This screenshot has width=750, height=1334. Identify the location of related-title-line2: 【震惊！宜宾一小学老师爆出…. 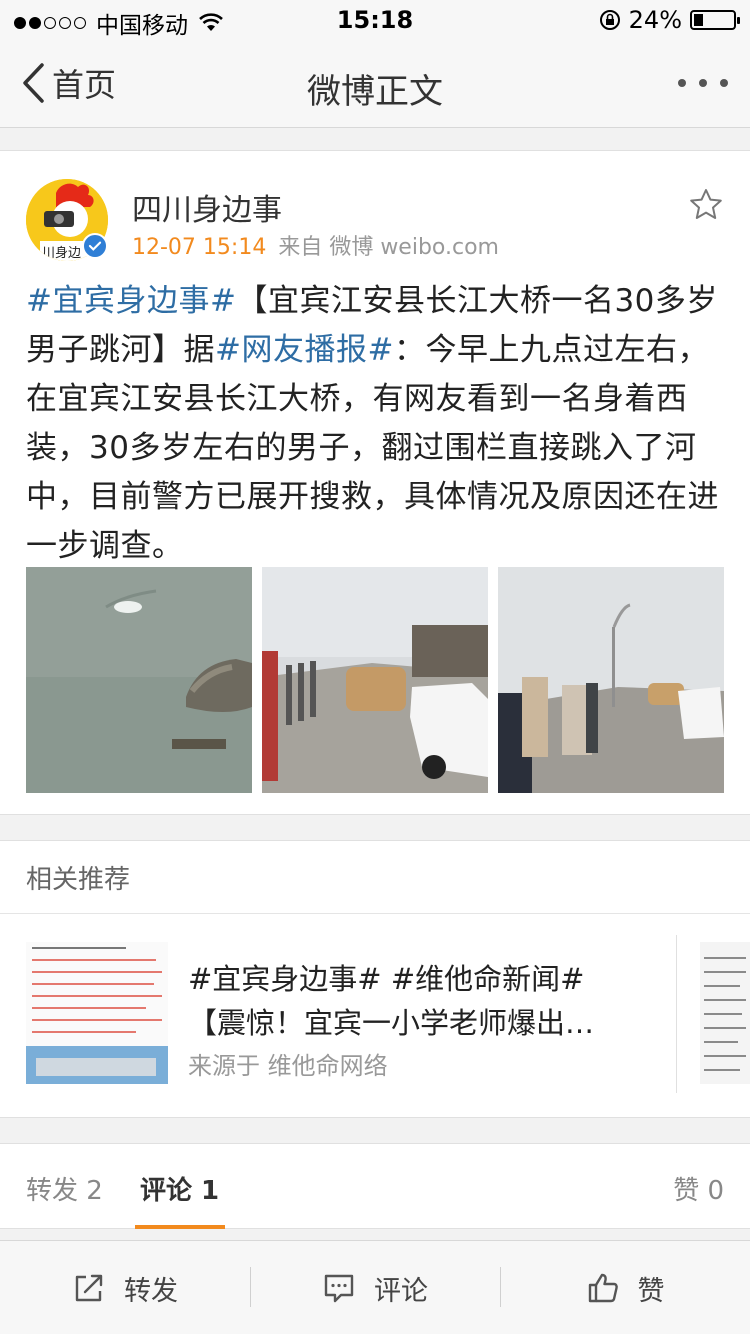
(391, 1023).